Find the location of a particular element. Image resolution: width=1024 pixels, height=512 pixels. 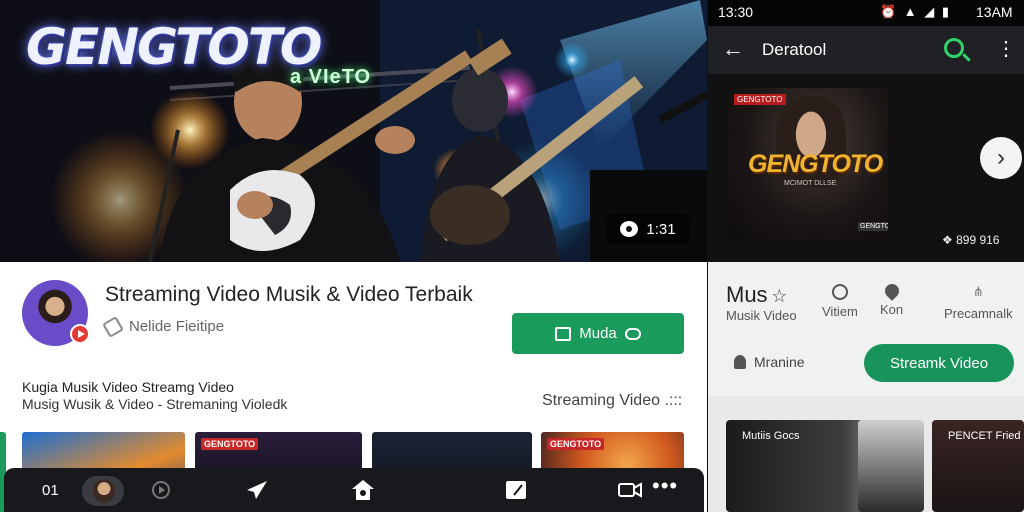

category-kon-label: Kon is located at coordinates (892, 309).